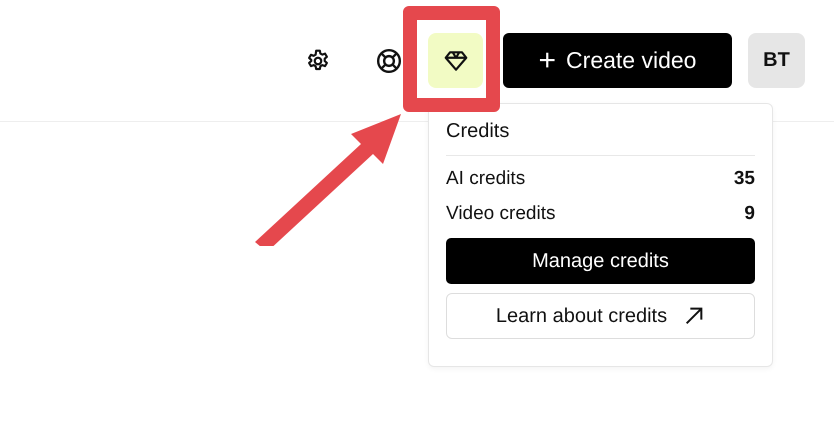  What do you see at coordinates (744, 179) in the screenshot?
I see `credit-value: 35` at bounding box center [744, 179].